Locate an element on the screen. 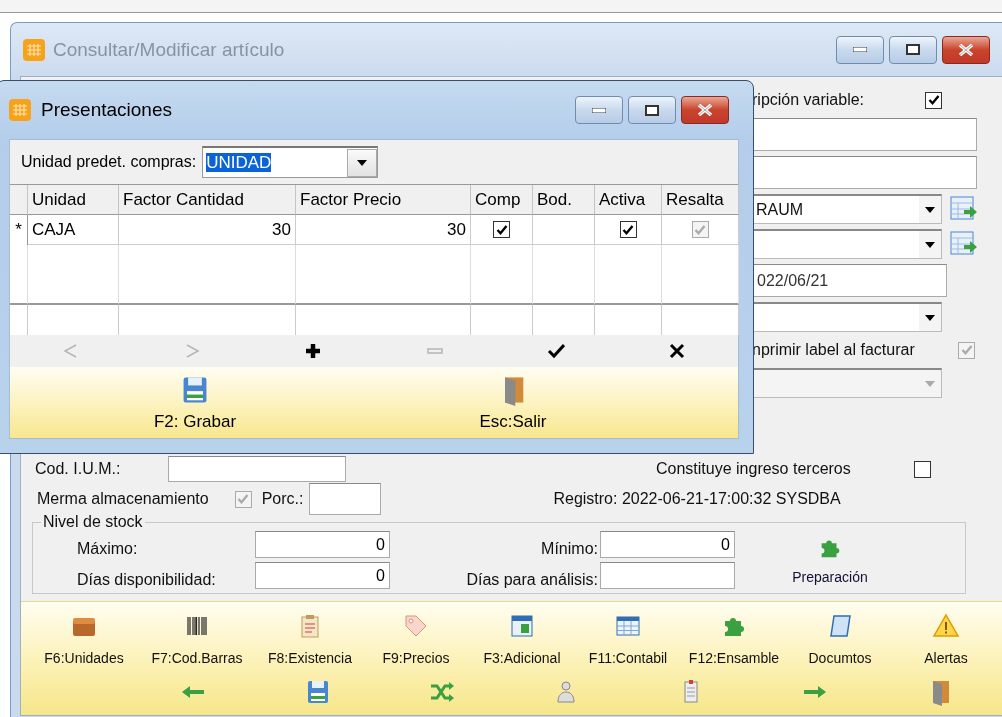 This screenshot has width=1002, height=717. column-header: Unidad is located at coordinates (73, 200).